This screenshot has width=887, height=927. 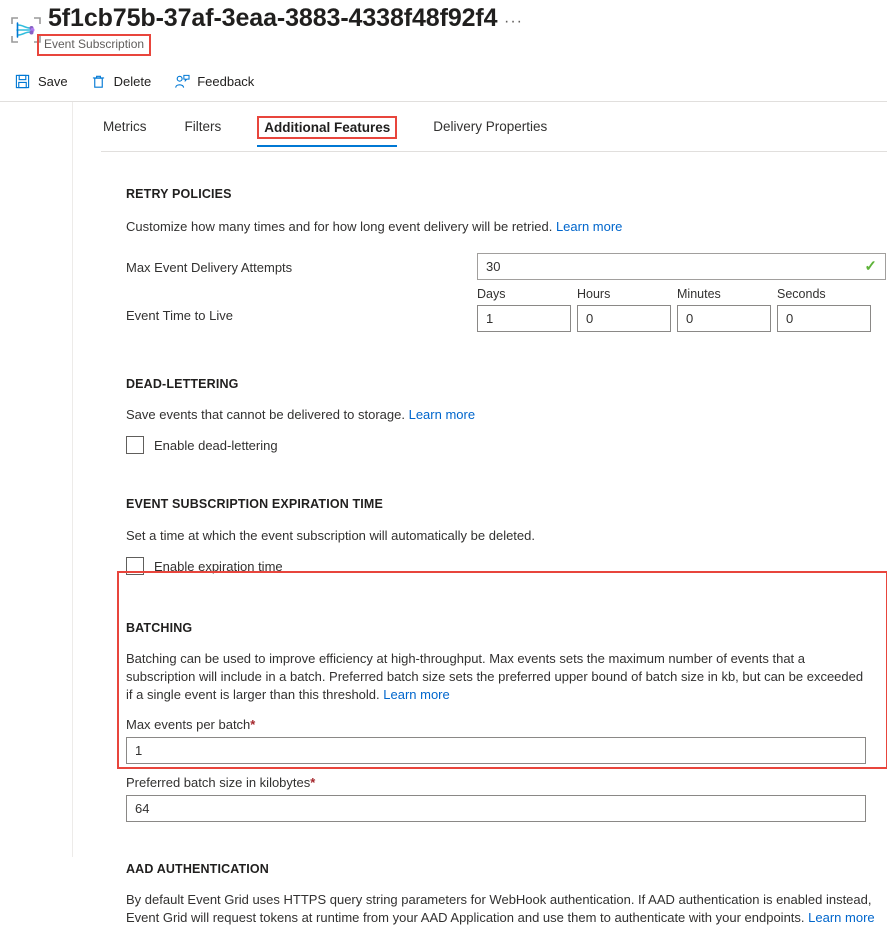 I want to click on ttl-days-label: Days, so click(x=491, y=294).